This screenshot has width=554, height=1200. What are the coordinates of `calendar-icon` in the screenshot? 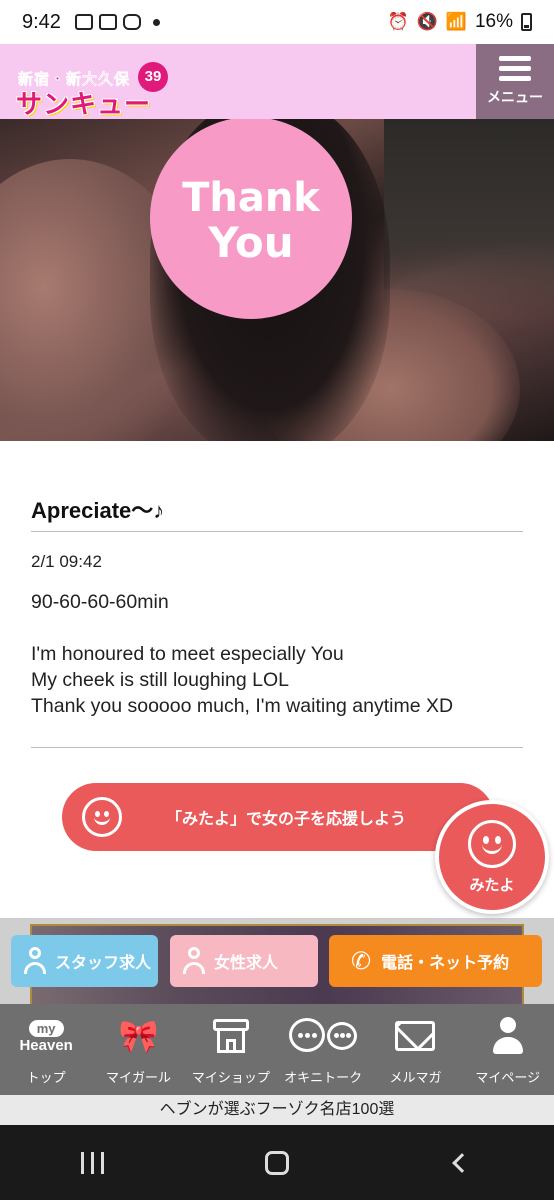 It's located at (107, 22).